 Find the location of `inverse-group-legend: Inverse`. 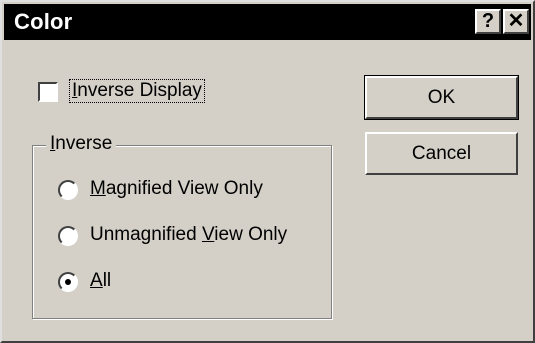

inverse-group-legend: Inverse is located at coordinates (81, 144).